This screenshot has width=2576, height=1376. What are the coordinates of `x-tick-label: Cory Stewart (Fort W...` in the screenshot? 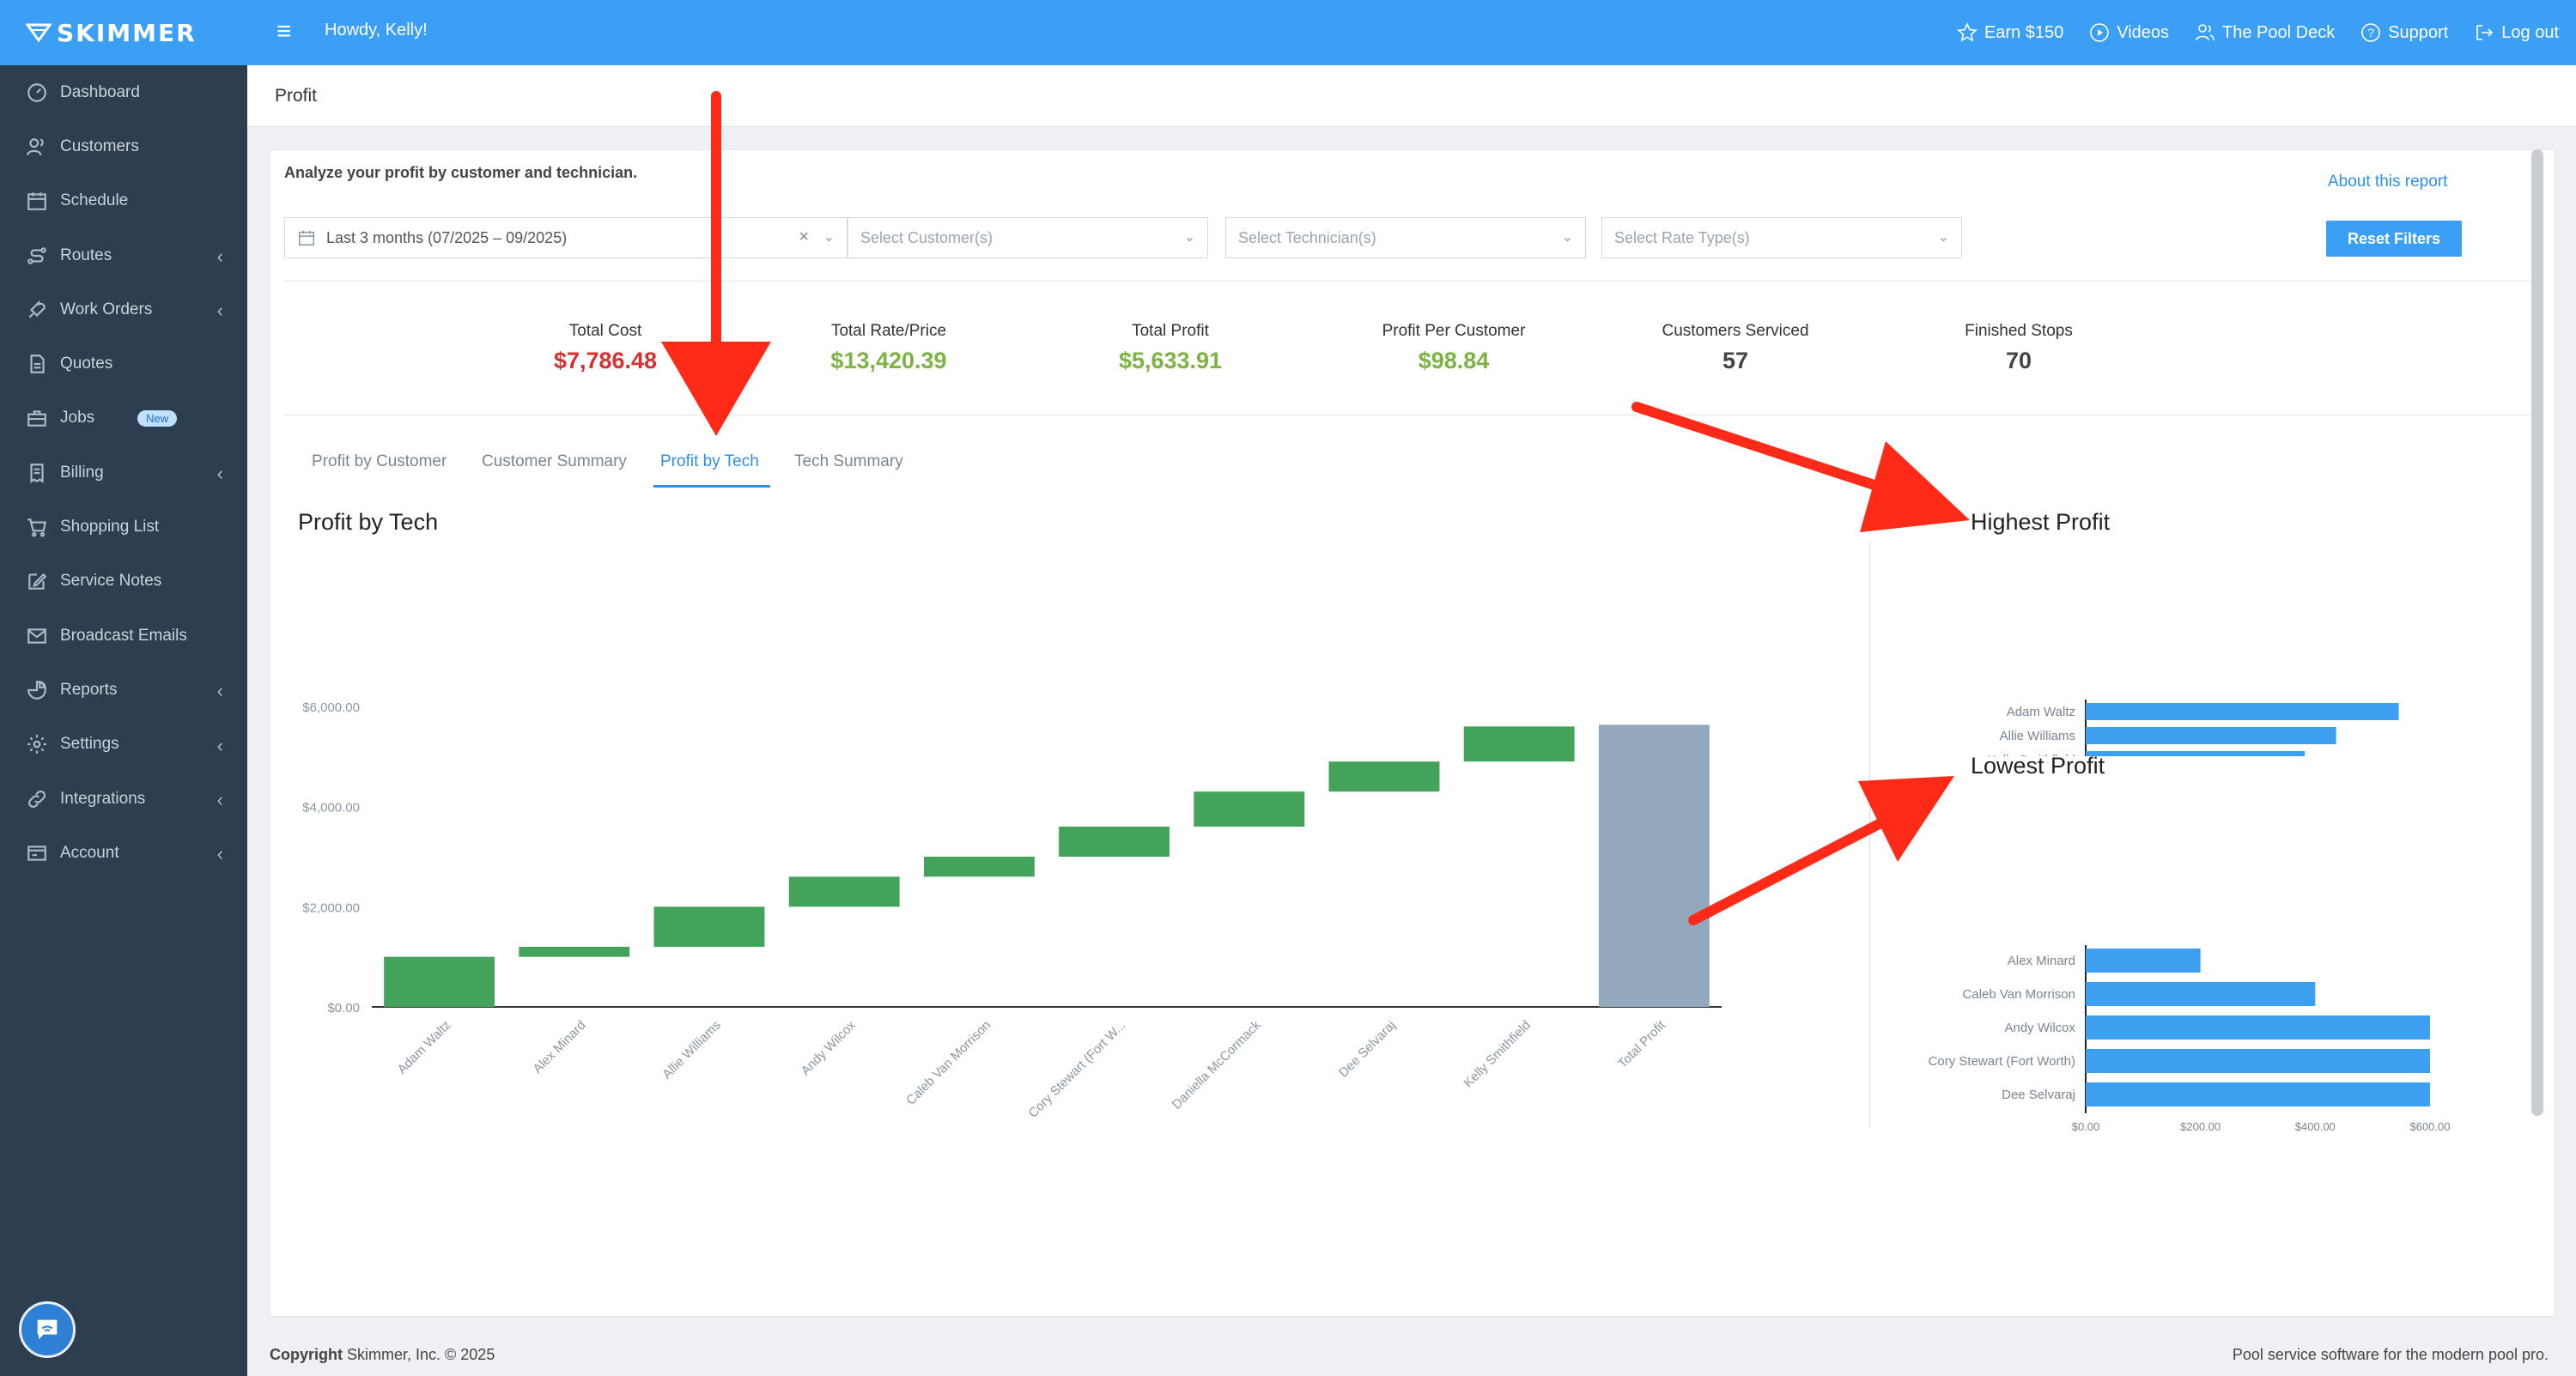 It's located at (1078, 1069).